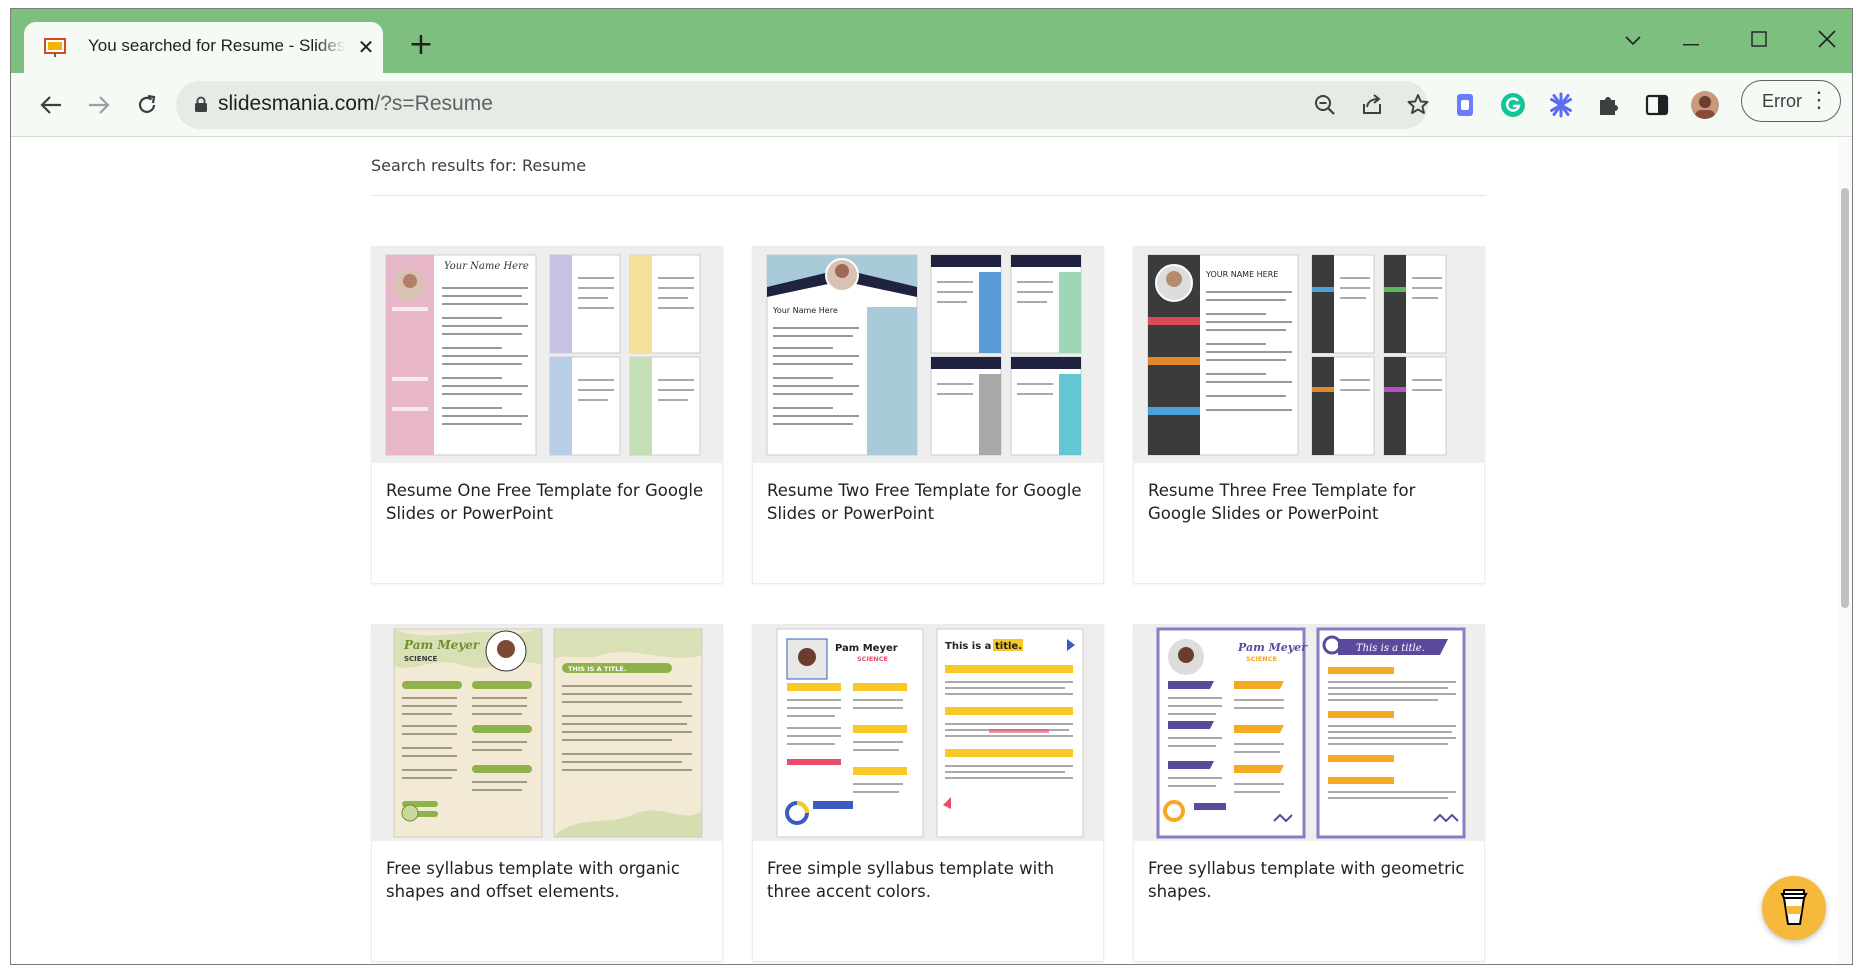 The height and width of the screenshot is (968, 1856). I want to click on syllabus-accent-subject: SCIENCE, so click(872, 659).